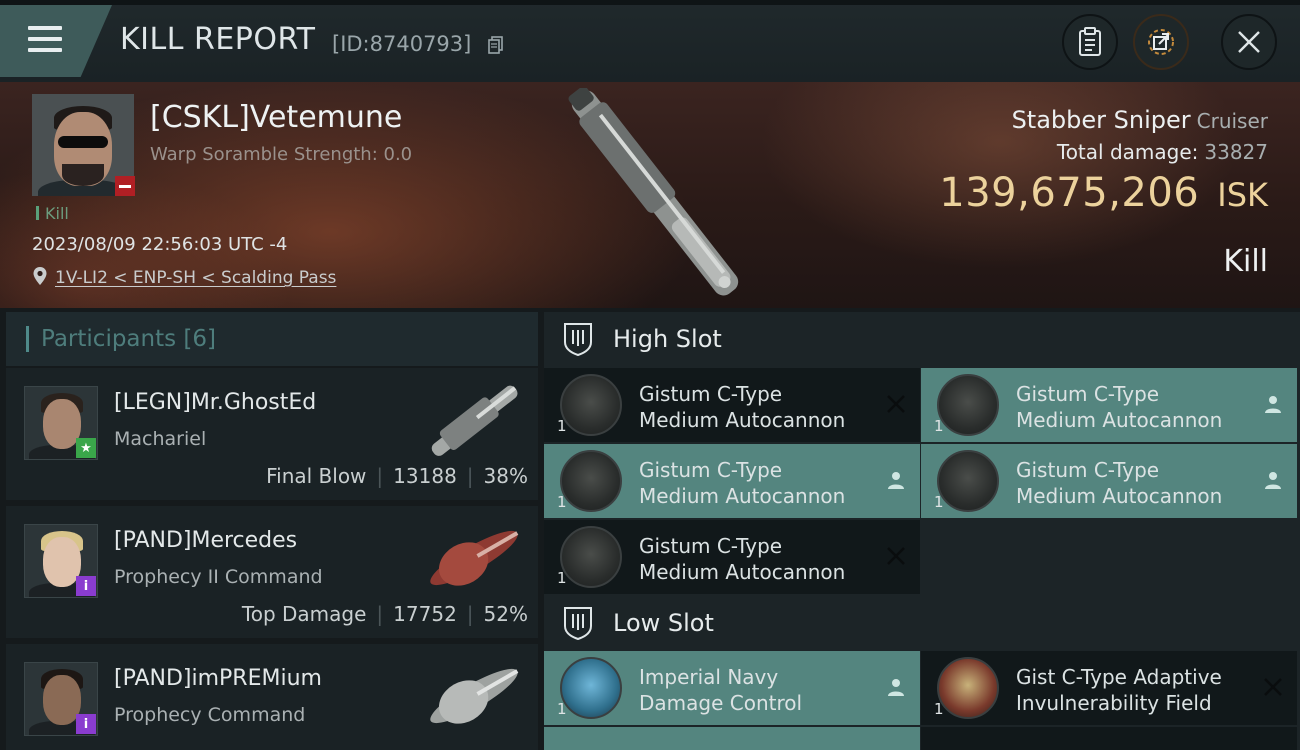  I want to click on participant-name: [PAND]imPREMium, so click(218, 678).